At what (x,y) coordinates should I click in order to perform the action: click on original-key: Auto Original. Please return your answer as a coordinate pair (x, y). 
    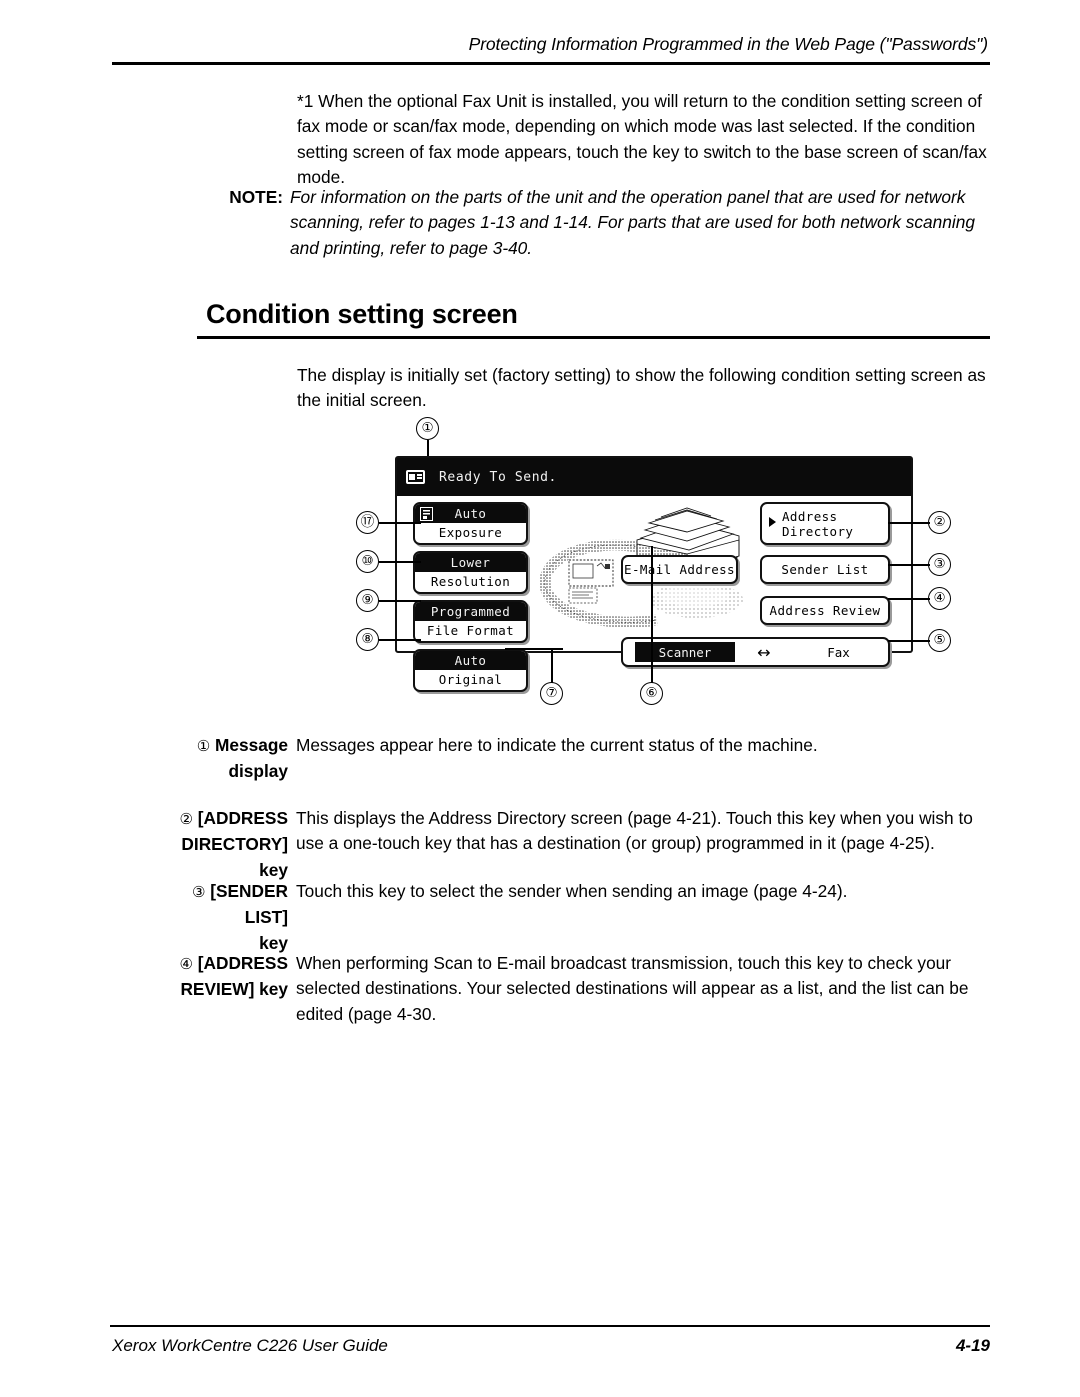
    Looking at the image, I should click on (470, 670).